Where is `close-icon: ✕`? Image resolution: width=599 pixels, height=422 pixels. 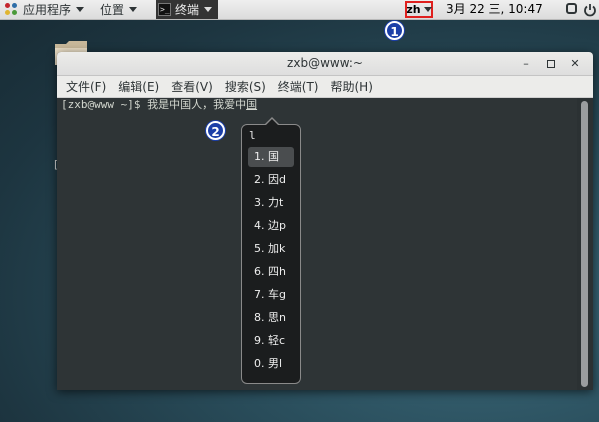 close-icon: ✕ is located at coordinates (575, 64).